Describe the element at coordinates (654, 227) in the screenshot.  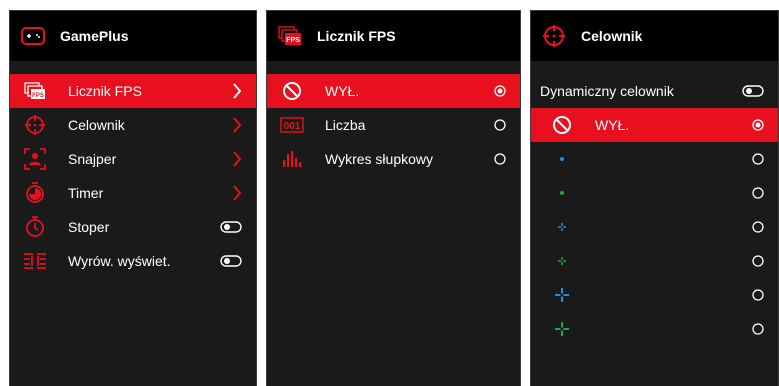
I see `option-blue-small-cross` at that location.